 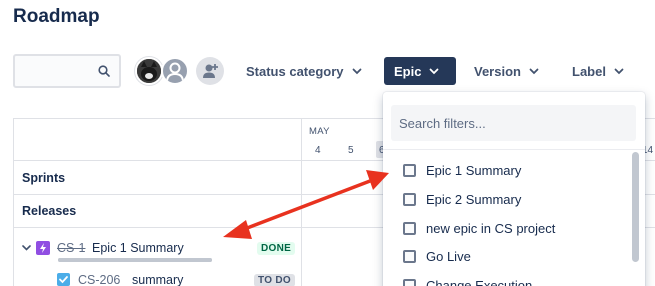 What do you see at coordinates (635, 207) in the screenshot?
I see `dropdown-scrollbar` at bounding box center [635, 207].